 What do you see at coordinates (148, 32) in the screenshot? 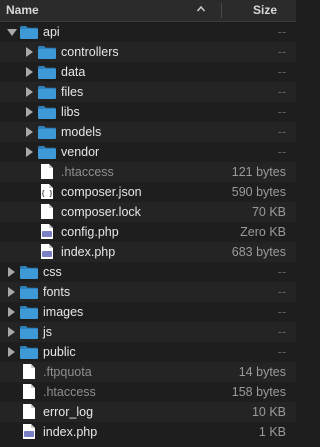
I see `folder-row-api: api --` at bounding box center [148, 32].